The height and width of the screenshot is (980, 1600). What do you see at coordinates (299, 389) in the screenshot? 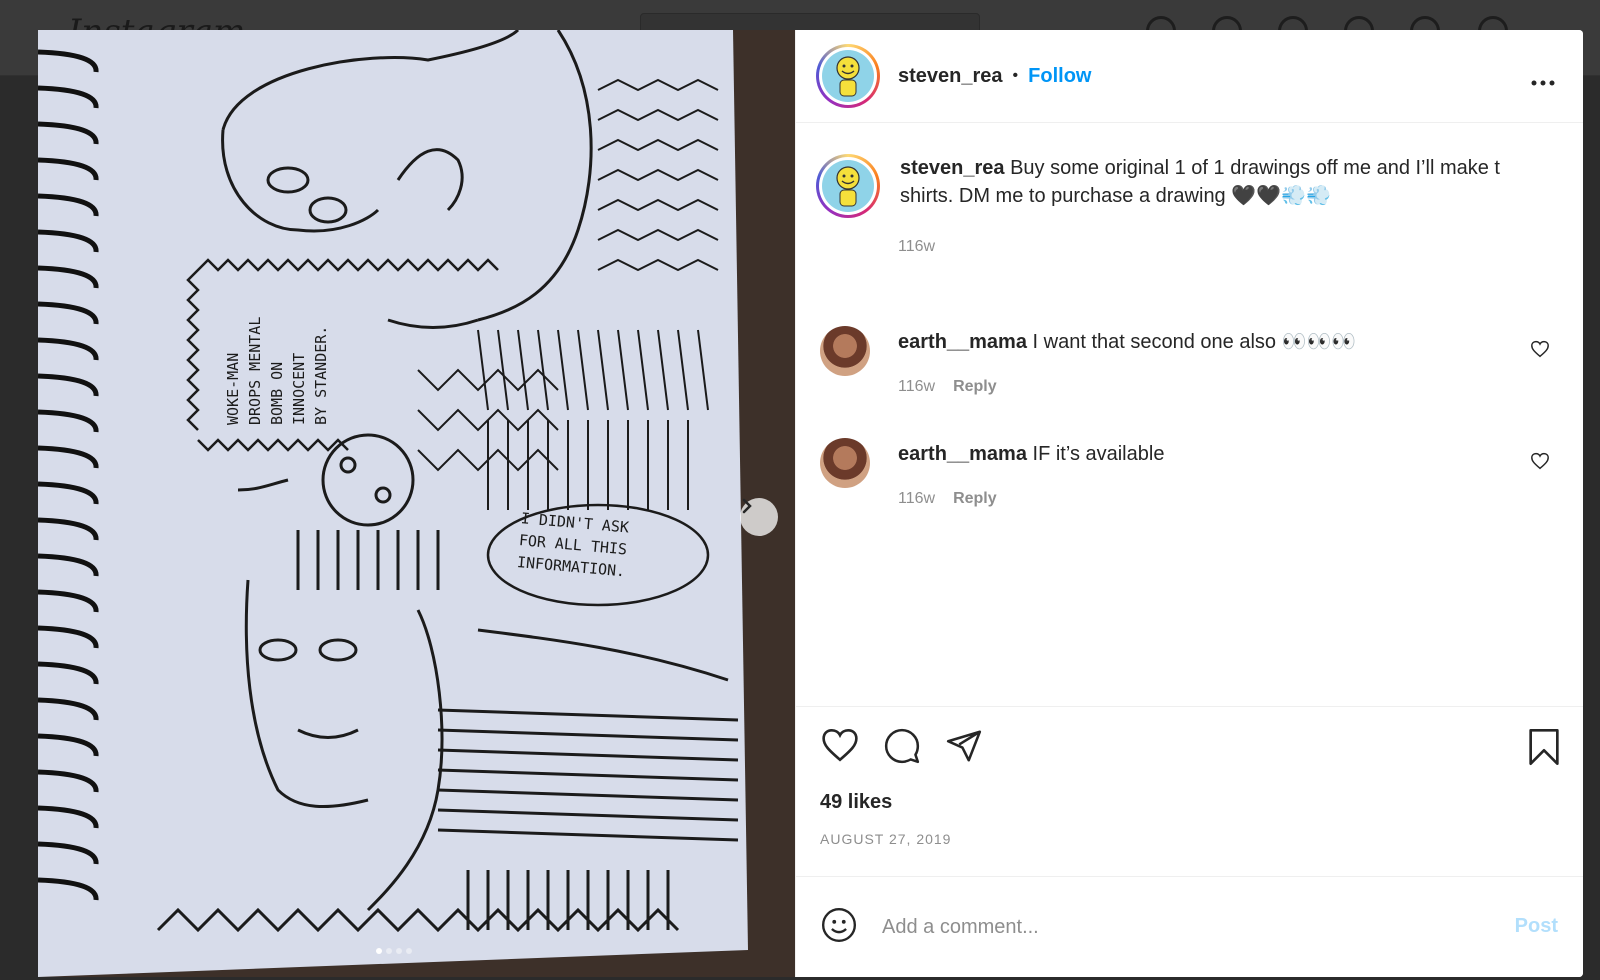
I see `svg-text: INNOCENT` at bounding box center [299, 389].